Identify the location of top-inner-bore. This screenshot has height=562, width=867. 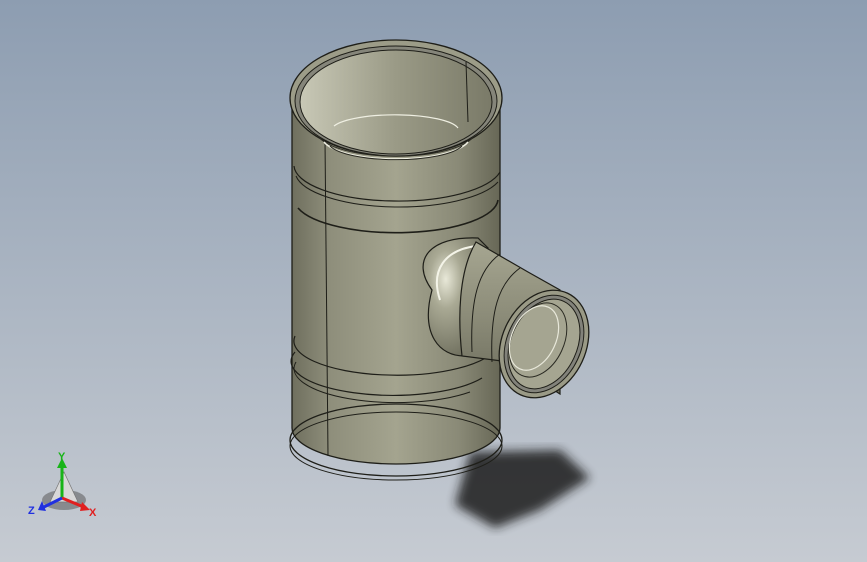
(396, 102).